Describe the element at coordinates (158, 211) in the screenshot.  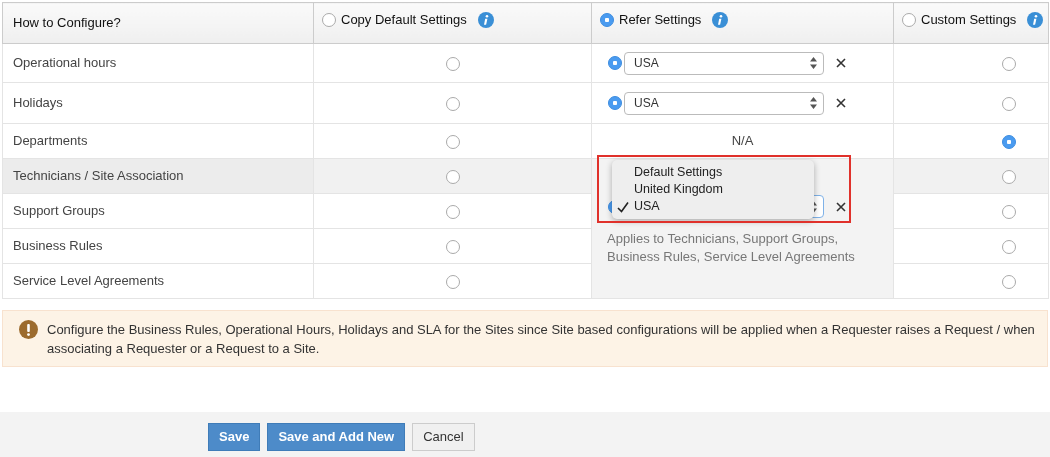
I see `row-label: Support Groups` at that location.